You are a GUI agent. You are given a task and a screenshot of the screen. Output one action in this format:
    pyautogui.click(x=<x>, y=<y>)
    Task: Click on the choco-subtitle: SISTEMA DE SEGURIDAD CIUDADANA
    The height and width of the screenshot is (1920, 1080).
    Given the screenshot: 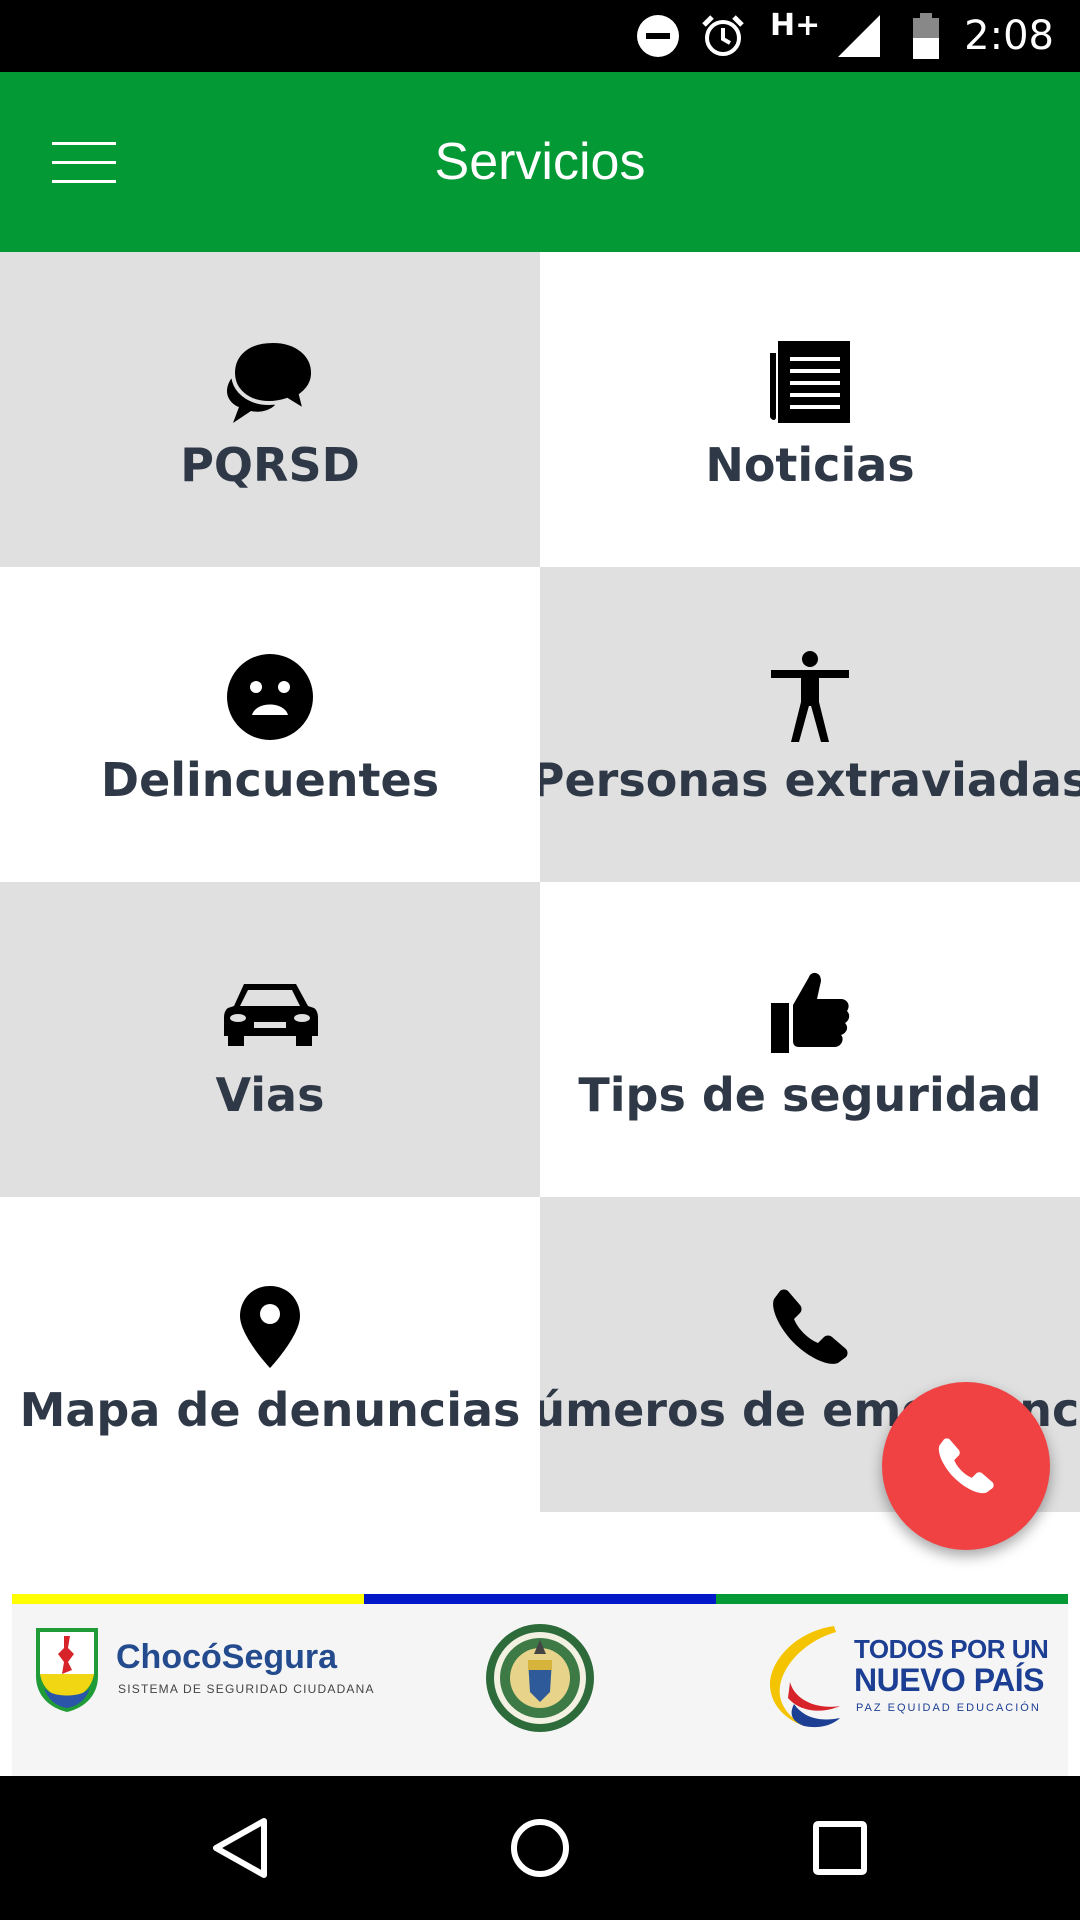 What is the action you would take?
    pyautogui.click(x=246, y=1689)
    